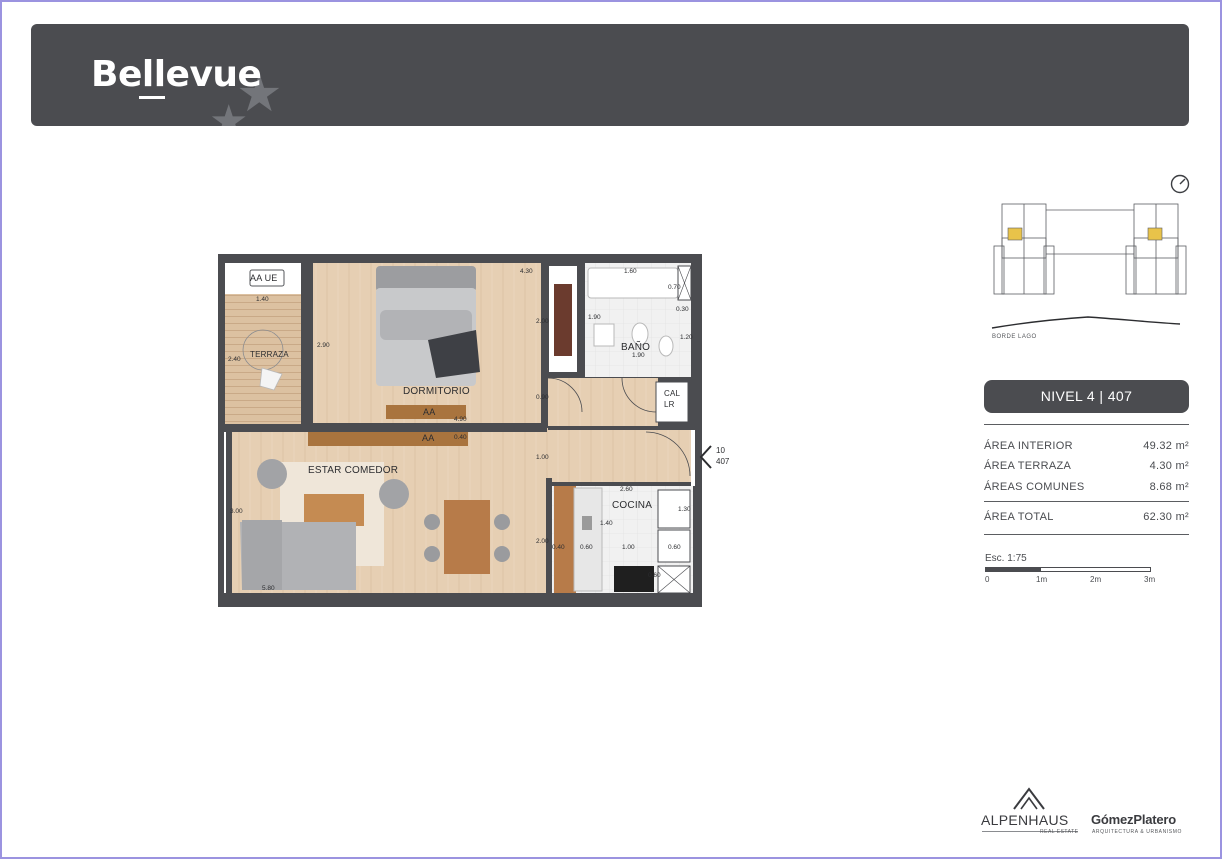 This screenshot has width=1222, height=859. Describe the element at coordinates (1025, 820) in the screenshot. I see `alpenhaus-logo: ALPENHAUS` at that location.